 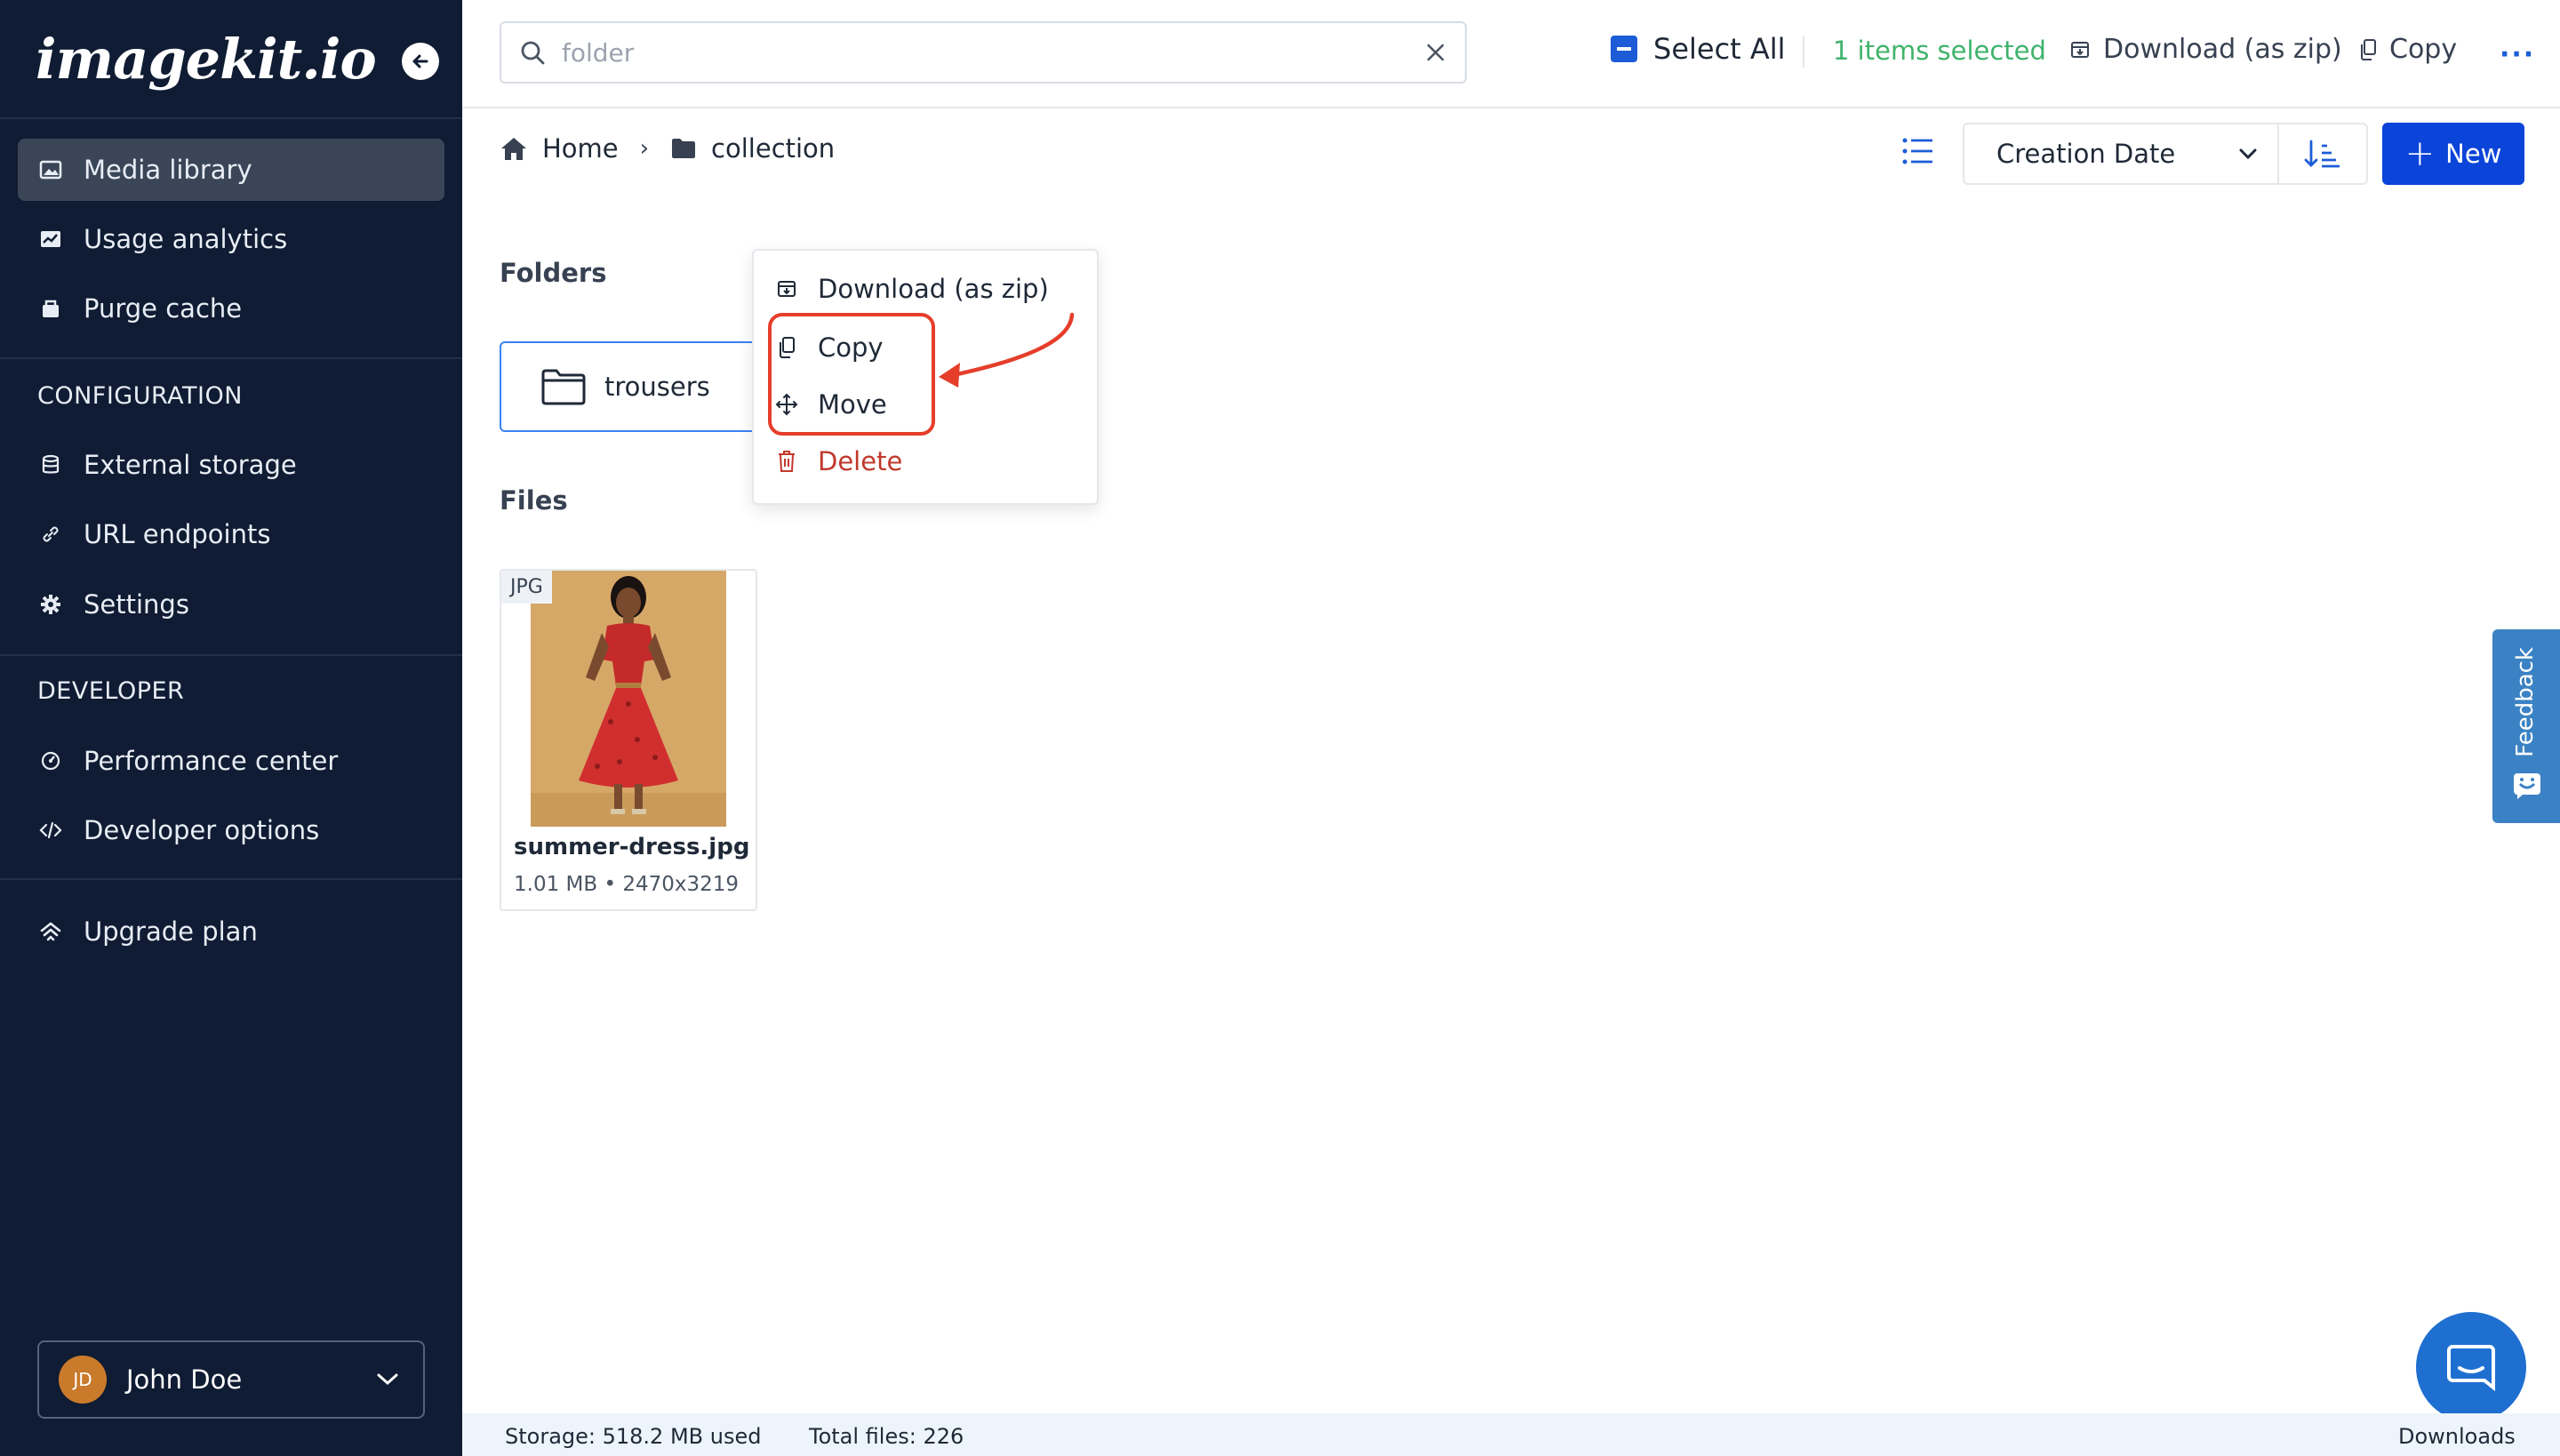 What do you see at coordinates (184, 1379) in the screenshot?
I see `user-name: John Doe` at bounding box center [184, 1379].